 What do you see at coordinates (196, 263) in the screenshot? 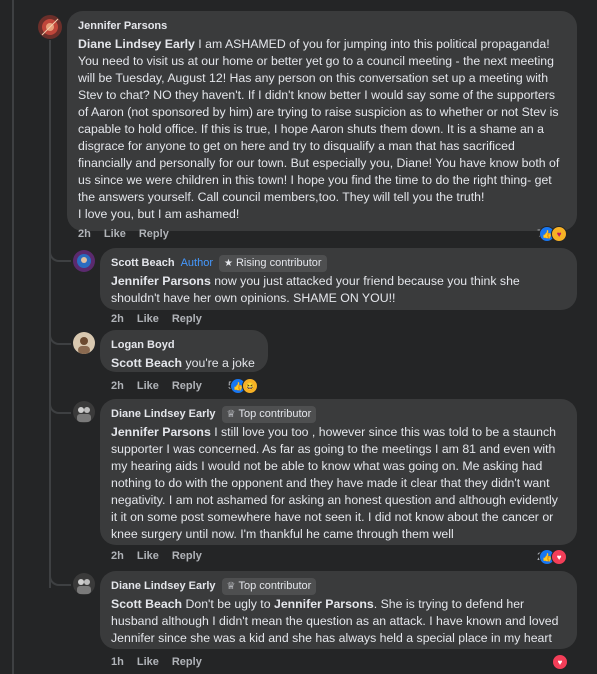
I see `author-tag: Author` at bounding box center [196, 263].